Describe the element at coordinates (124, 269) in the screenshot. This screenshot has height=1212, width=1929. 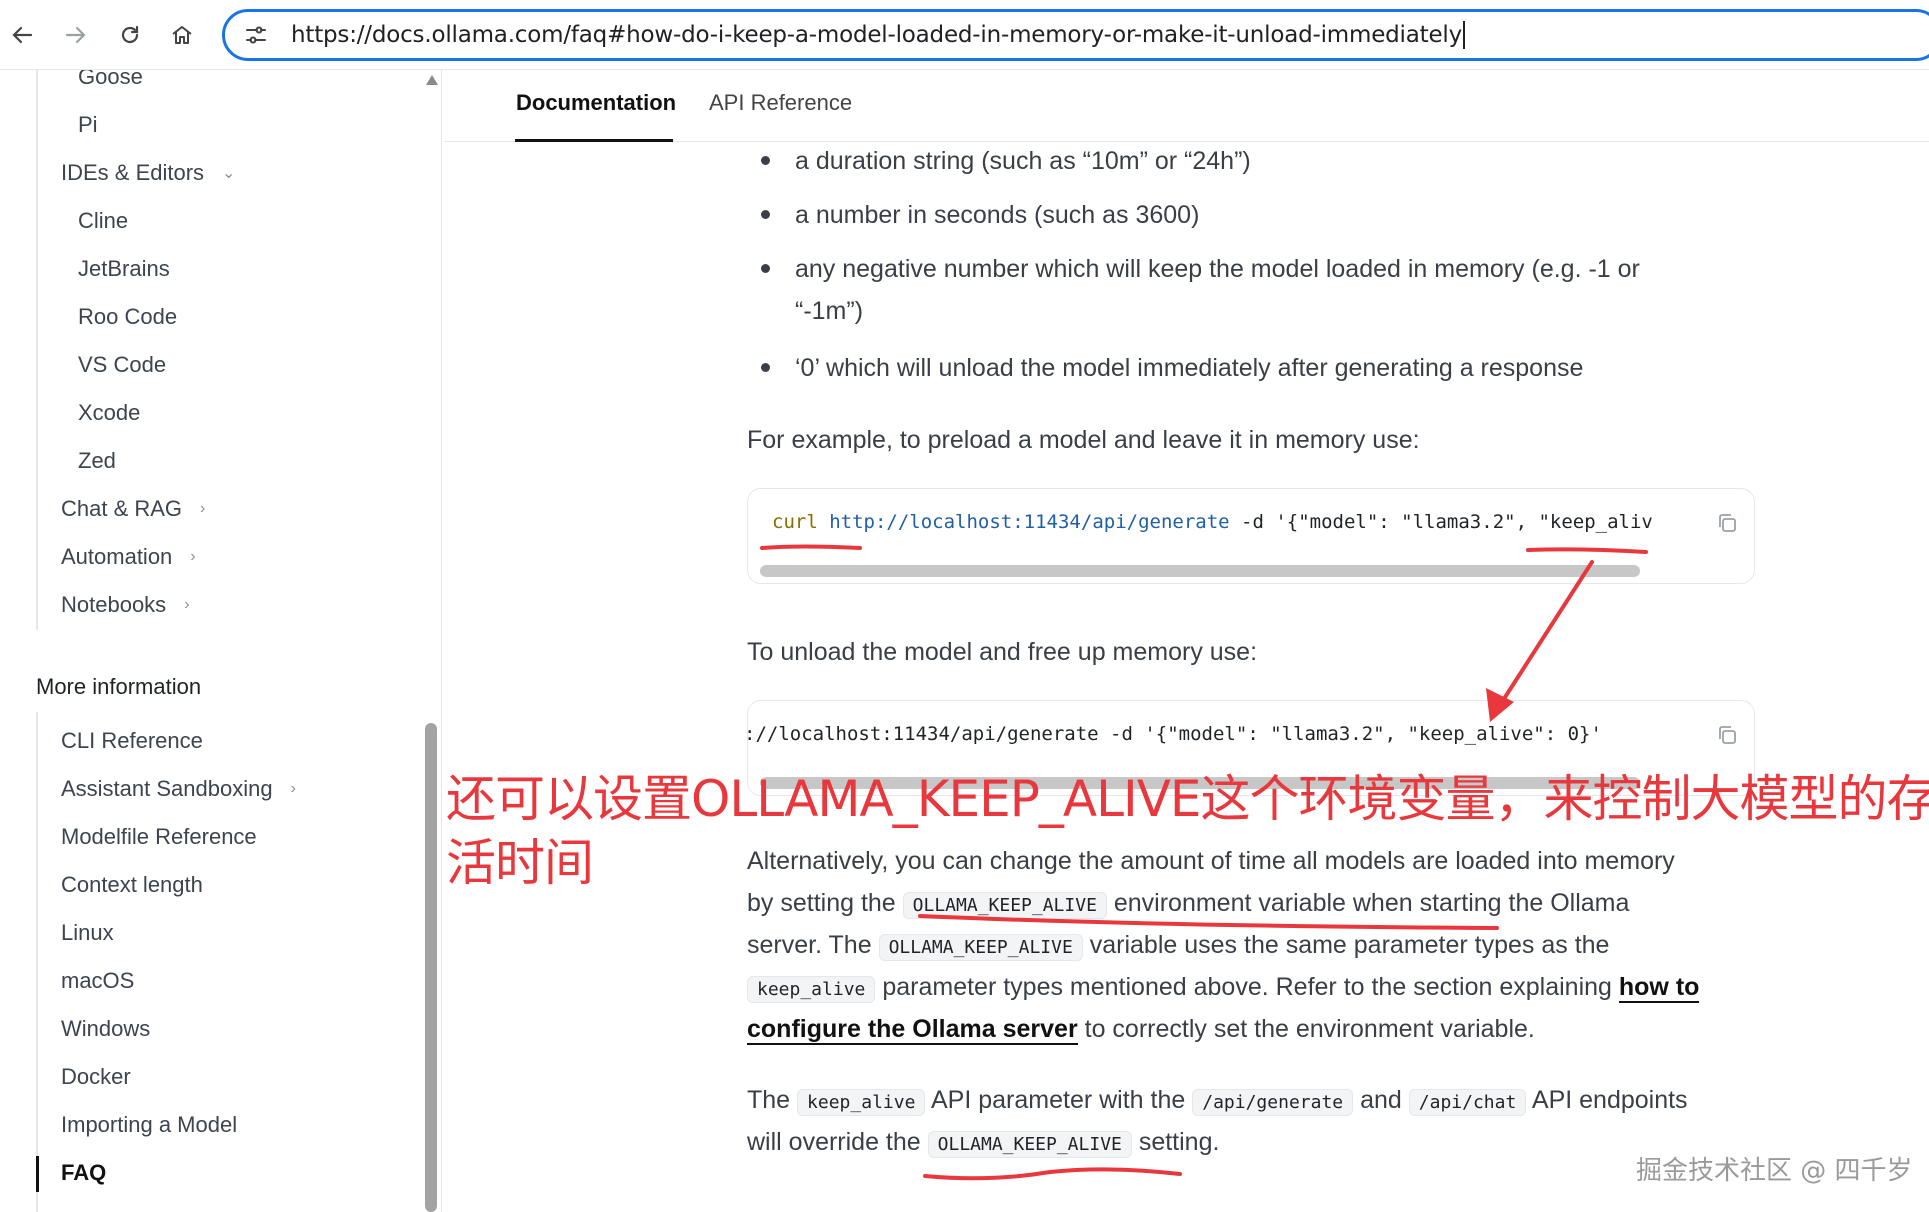
I see `sidebar-item-jetbrains: JetBrains` at that location.